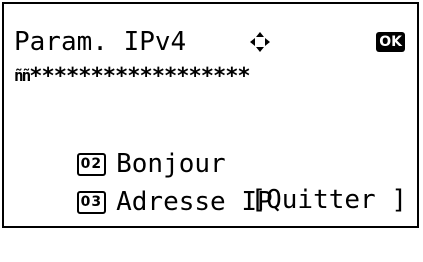 This screenshot has height=262, width=423. What do you see at coordinates (91, 202) in the screenshot?
I see `item-number-badge: 03` at bounding box center [91, 202].